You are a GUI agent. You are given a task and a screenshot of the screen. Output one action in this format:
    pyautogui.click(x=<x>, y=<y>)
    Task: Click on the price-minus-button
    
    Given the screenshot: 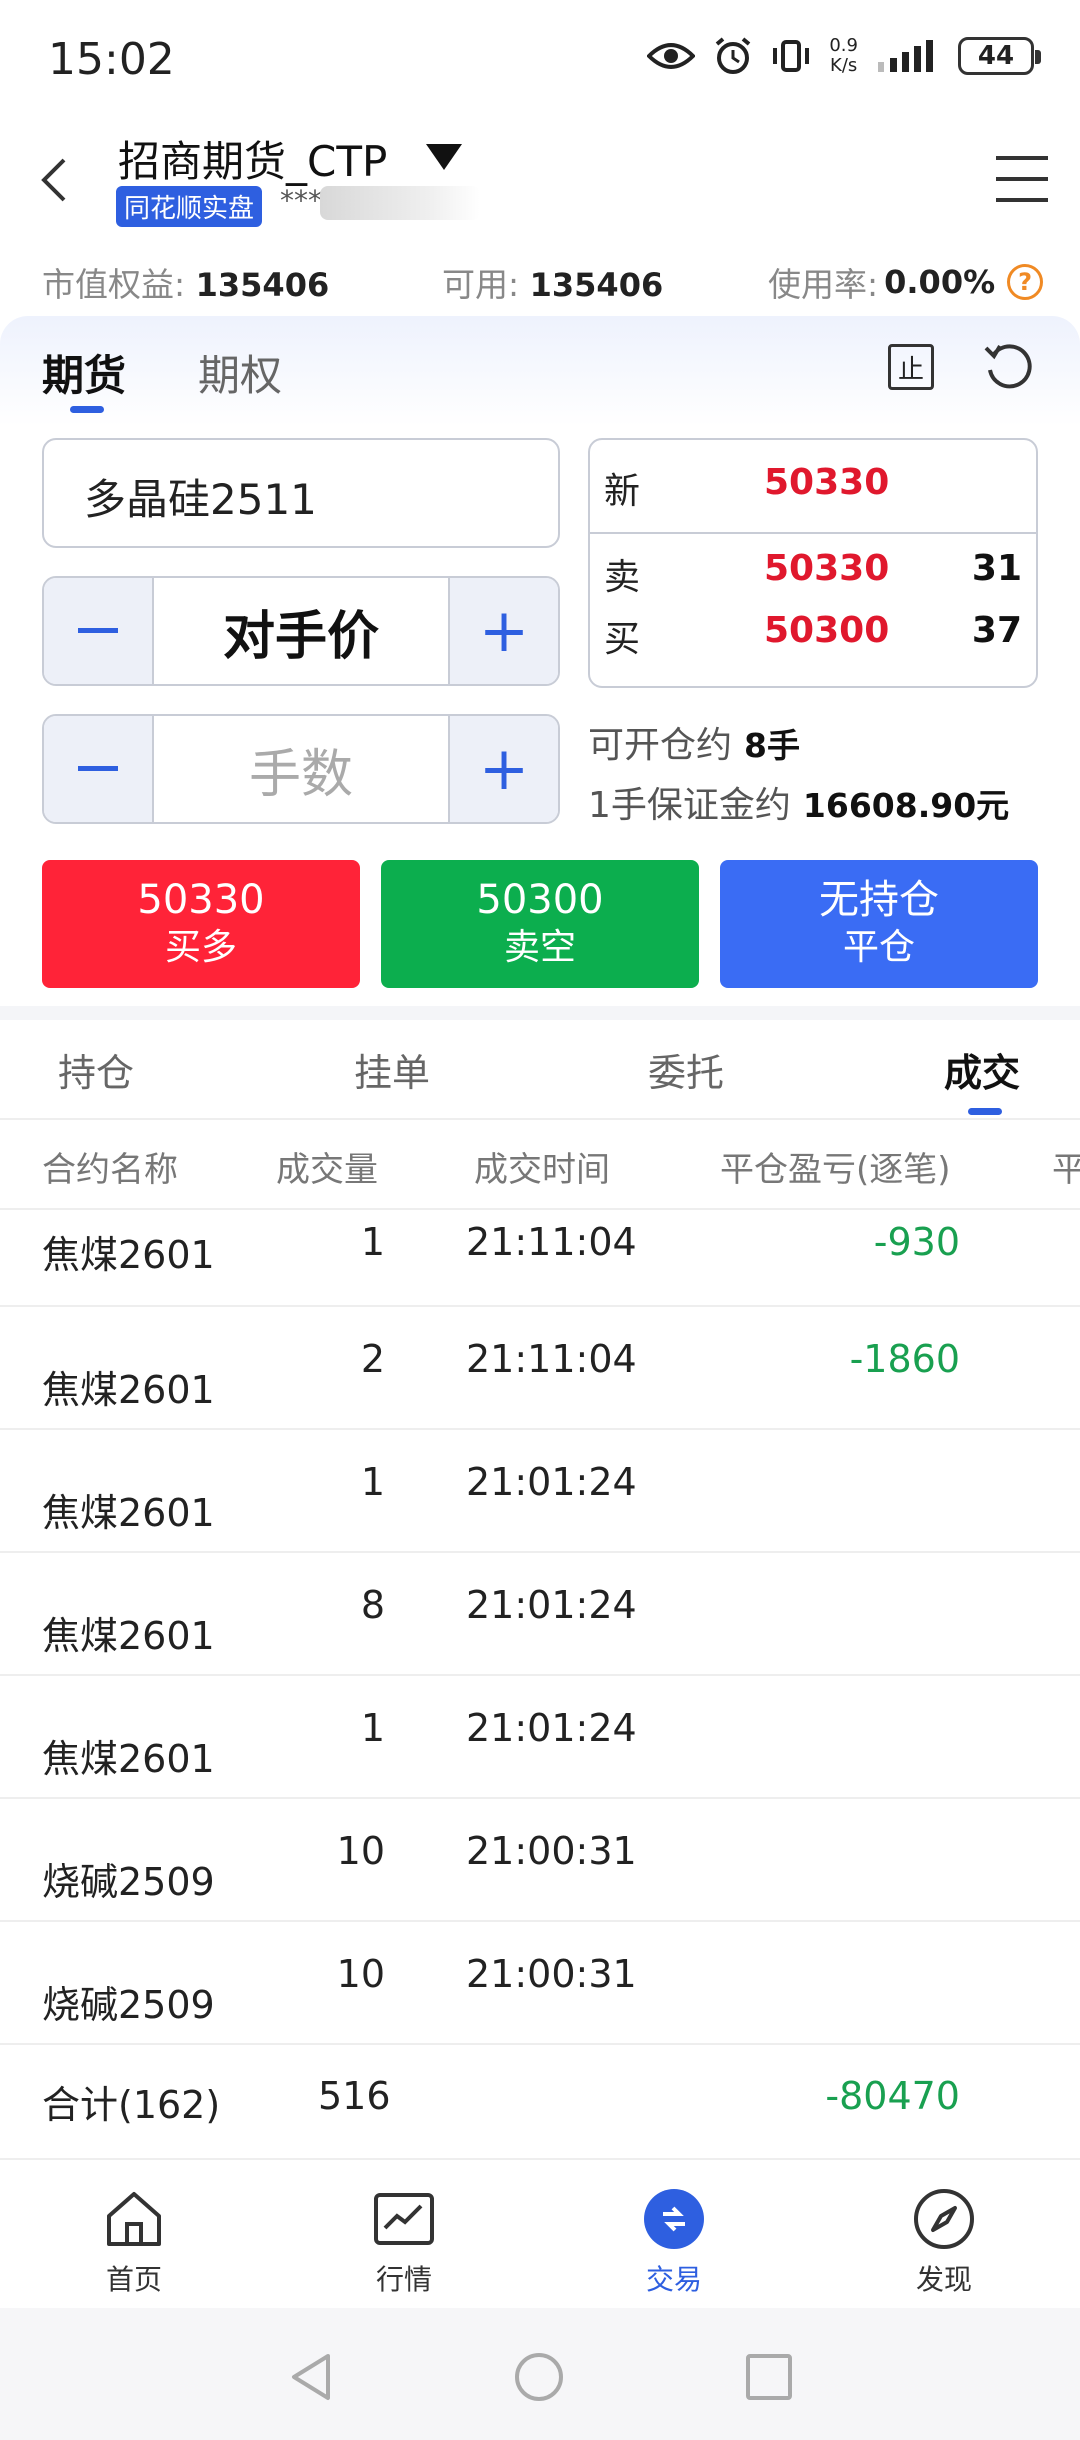 What is the action you would take?
    pyautogui.click(x=99, y=631)
    